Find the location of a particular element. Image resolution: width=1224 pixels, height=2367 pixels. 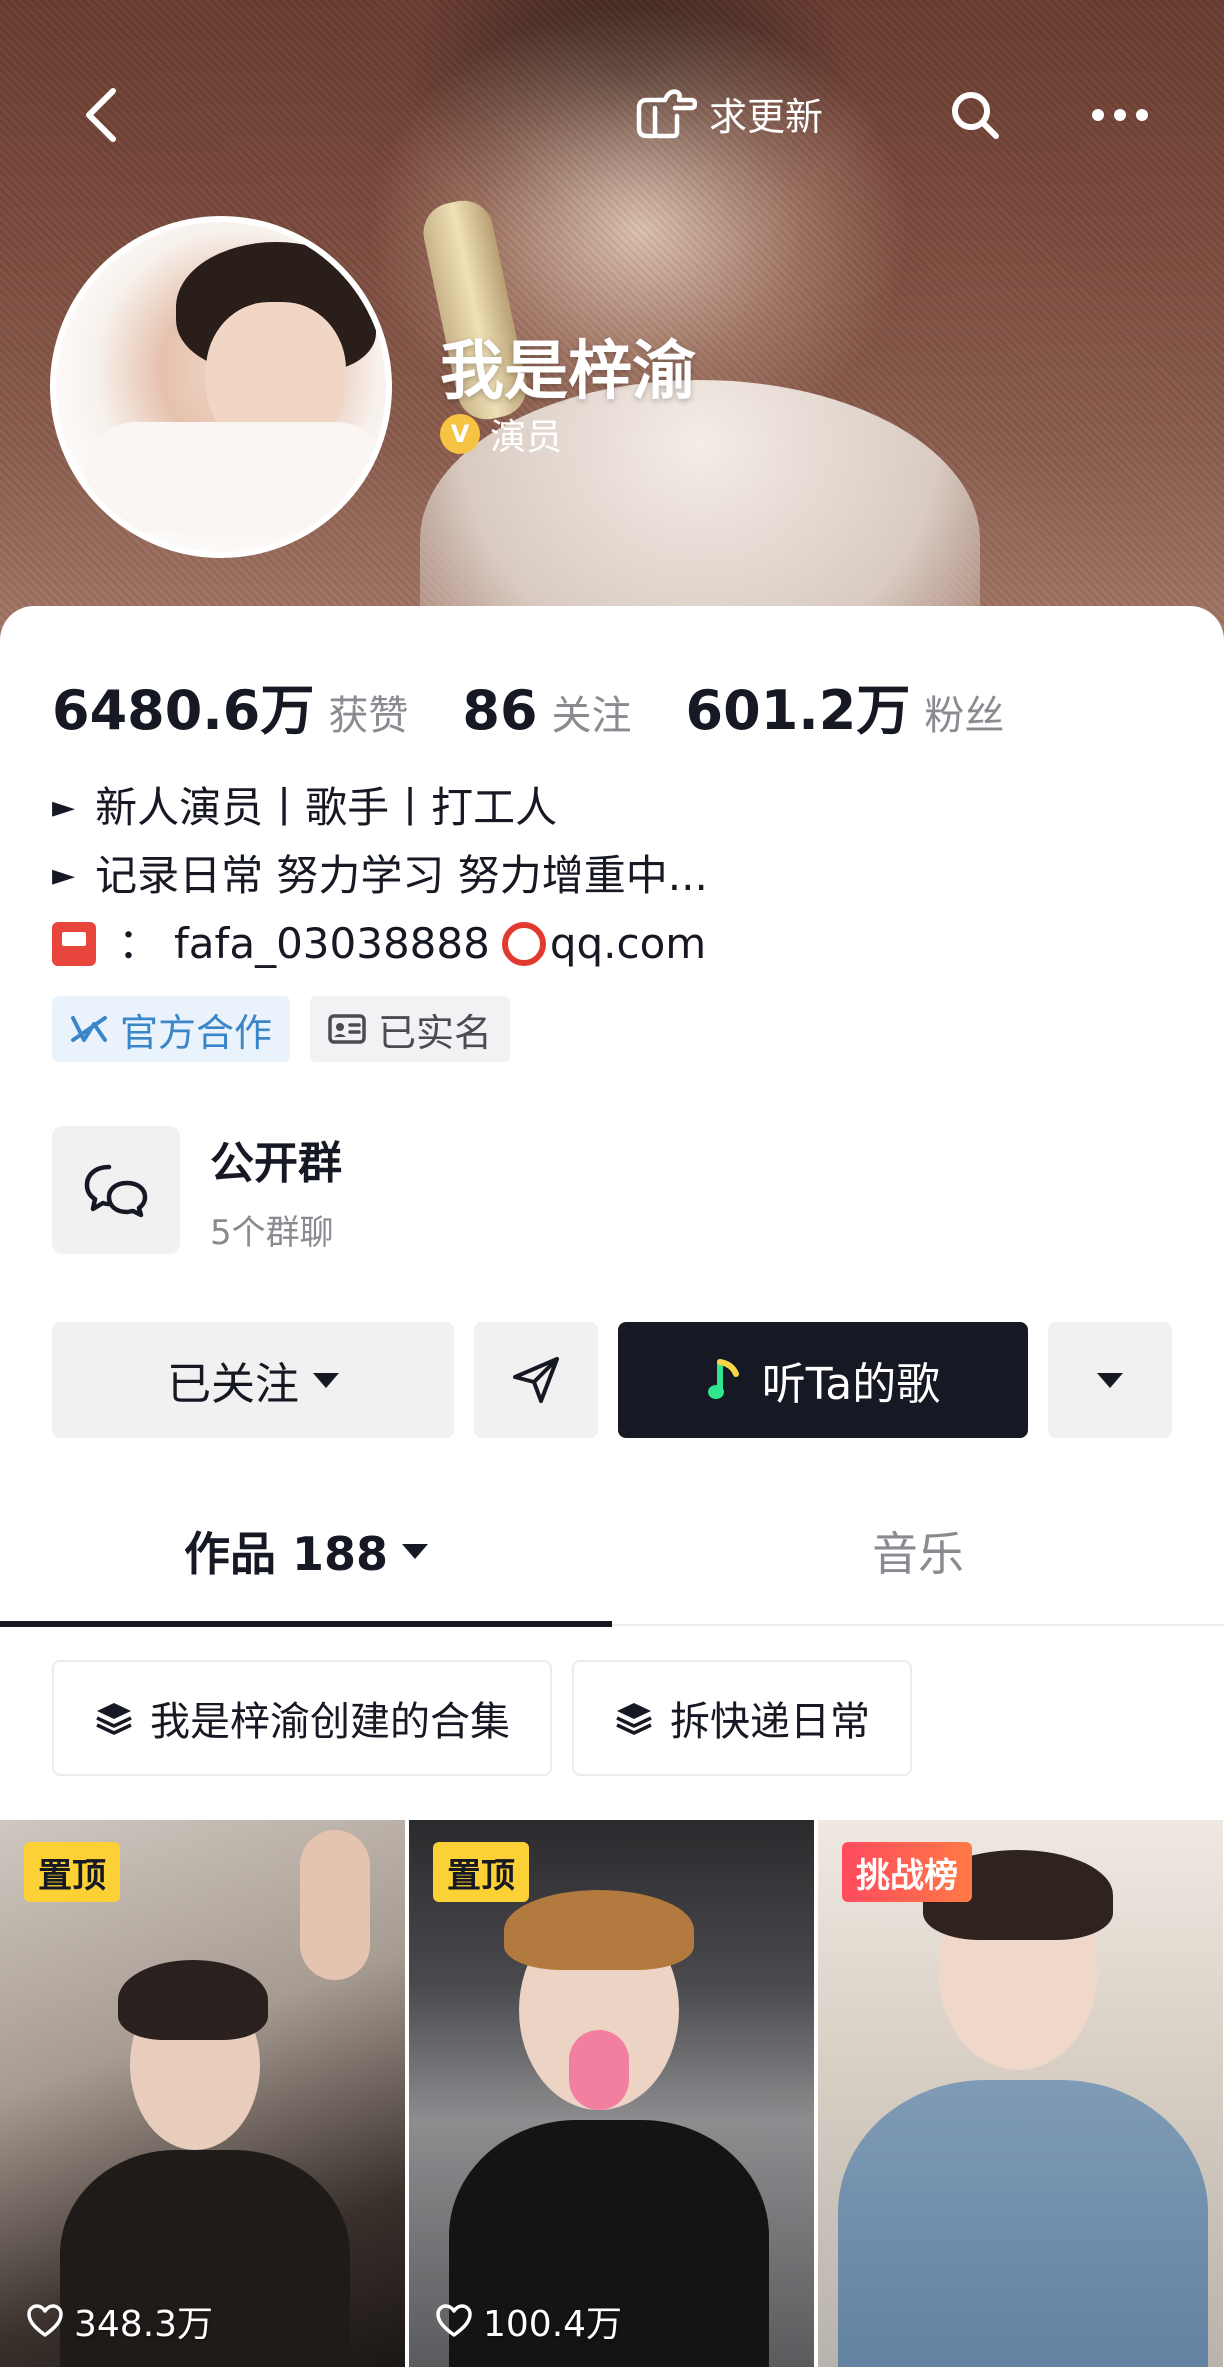

handshake-icon is located at coordinates (89, 1029).